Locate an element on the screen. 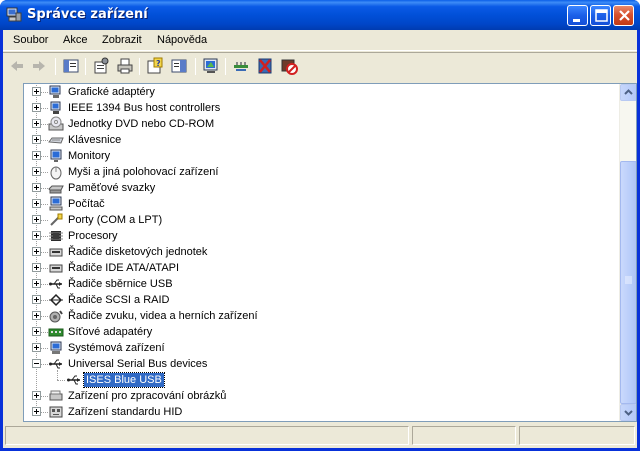 The width and height of the screenshot is (640, 451). tree-category: Řadiče IDE ATA/ATAPI is located at coordinates (314, 268).